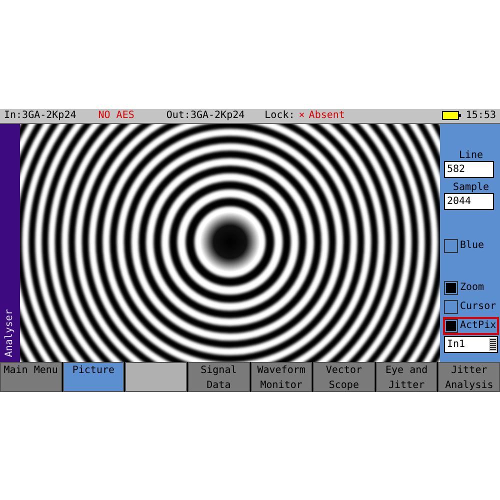 This screenshot has width=500, height=500. What do you see at coordinates (93, 377) in the screenshot?
I see `menu-button: Picture` at bounding box center [93, 377].